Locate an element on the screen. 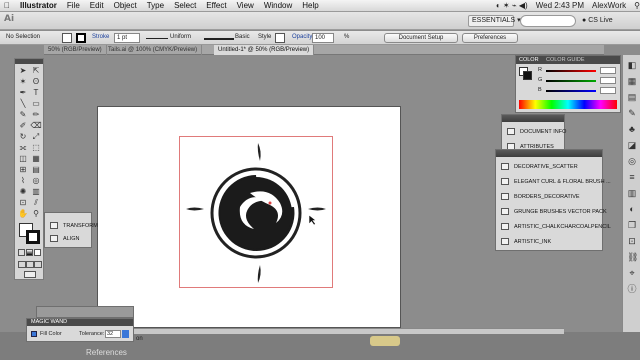 The height and width of the screenshot is (360, 640). direct-selection-tool-icon: ⇱ is located at coordinates (36, 70).